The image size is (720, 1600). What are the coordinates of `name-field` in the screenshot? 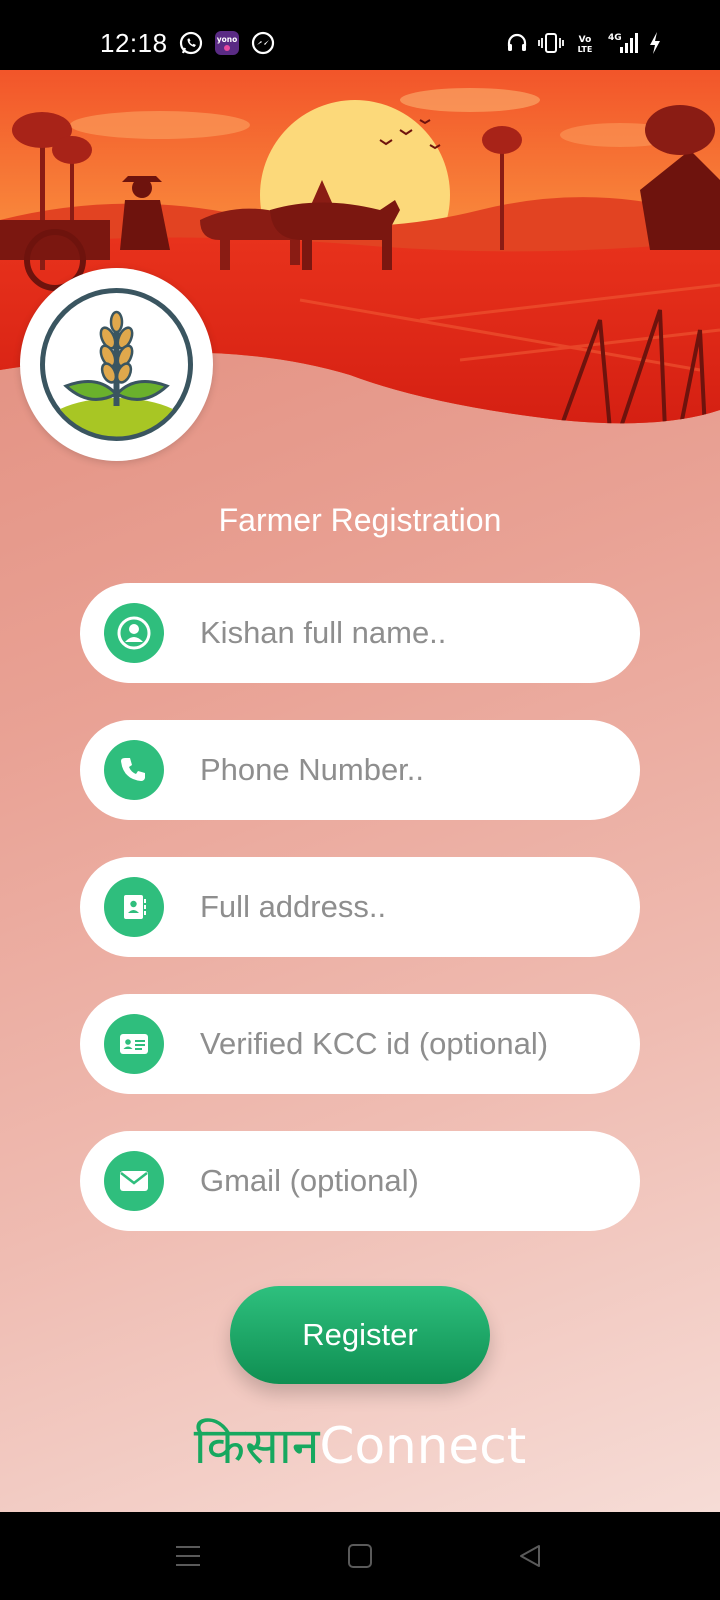 It's located at (360, 633).